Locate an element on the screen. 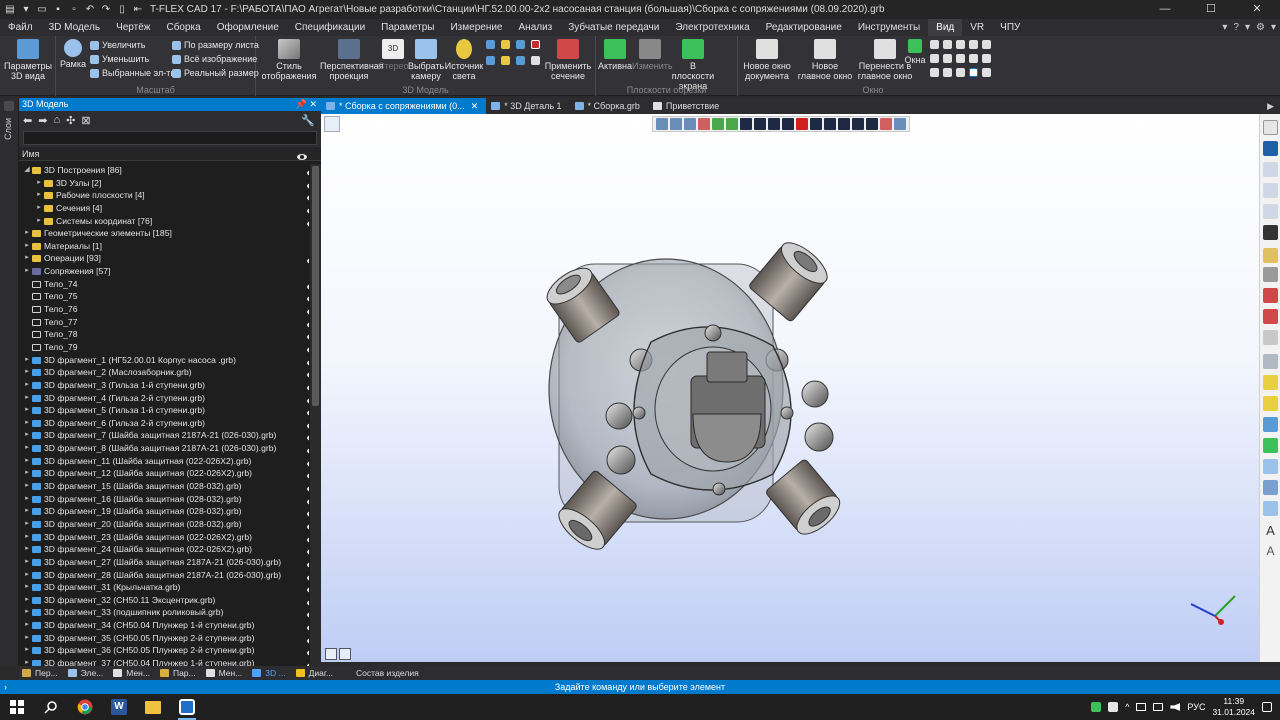  taskbar-chrome is located at coordinates (85, 707).